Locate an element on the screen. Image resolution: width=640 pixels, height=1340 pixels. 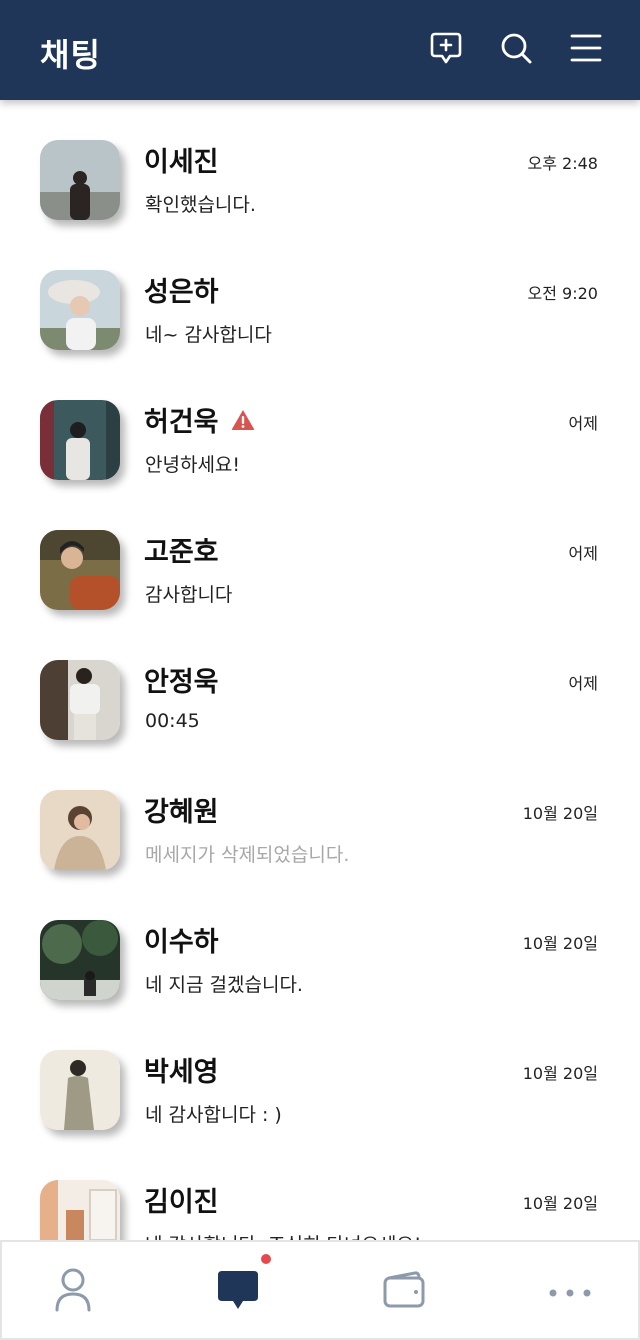
last-message-preview: 감사합니다 is located at coordinates (189, 595).